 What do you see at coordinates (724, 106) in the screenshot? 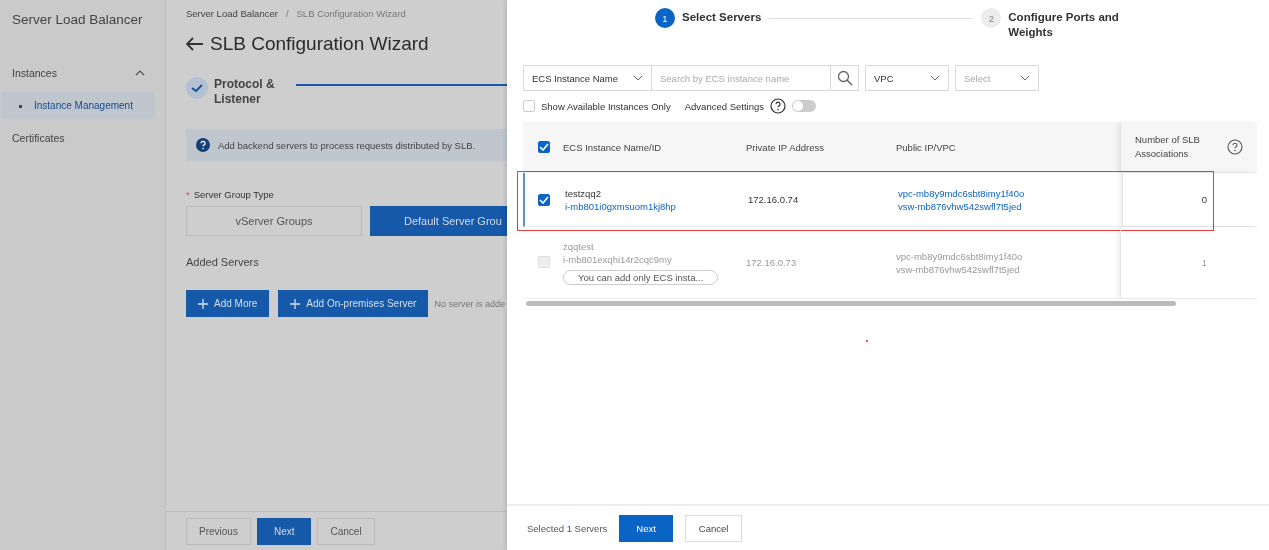
I see `option-label: Advanced Settings` at bounding box center [724, 106].